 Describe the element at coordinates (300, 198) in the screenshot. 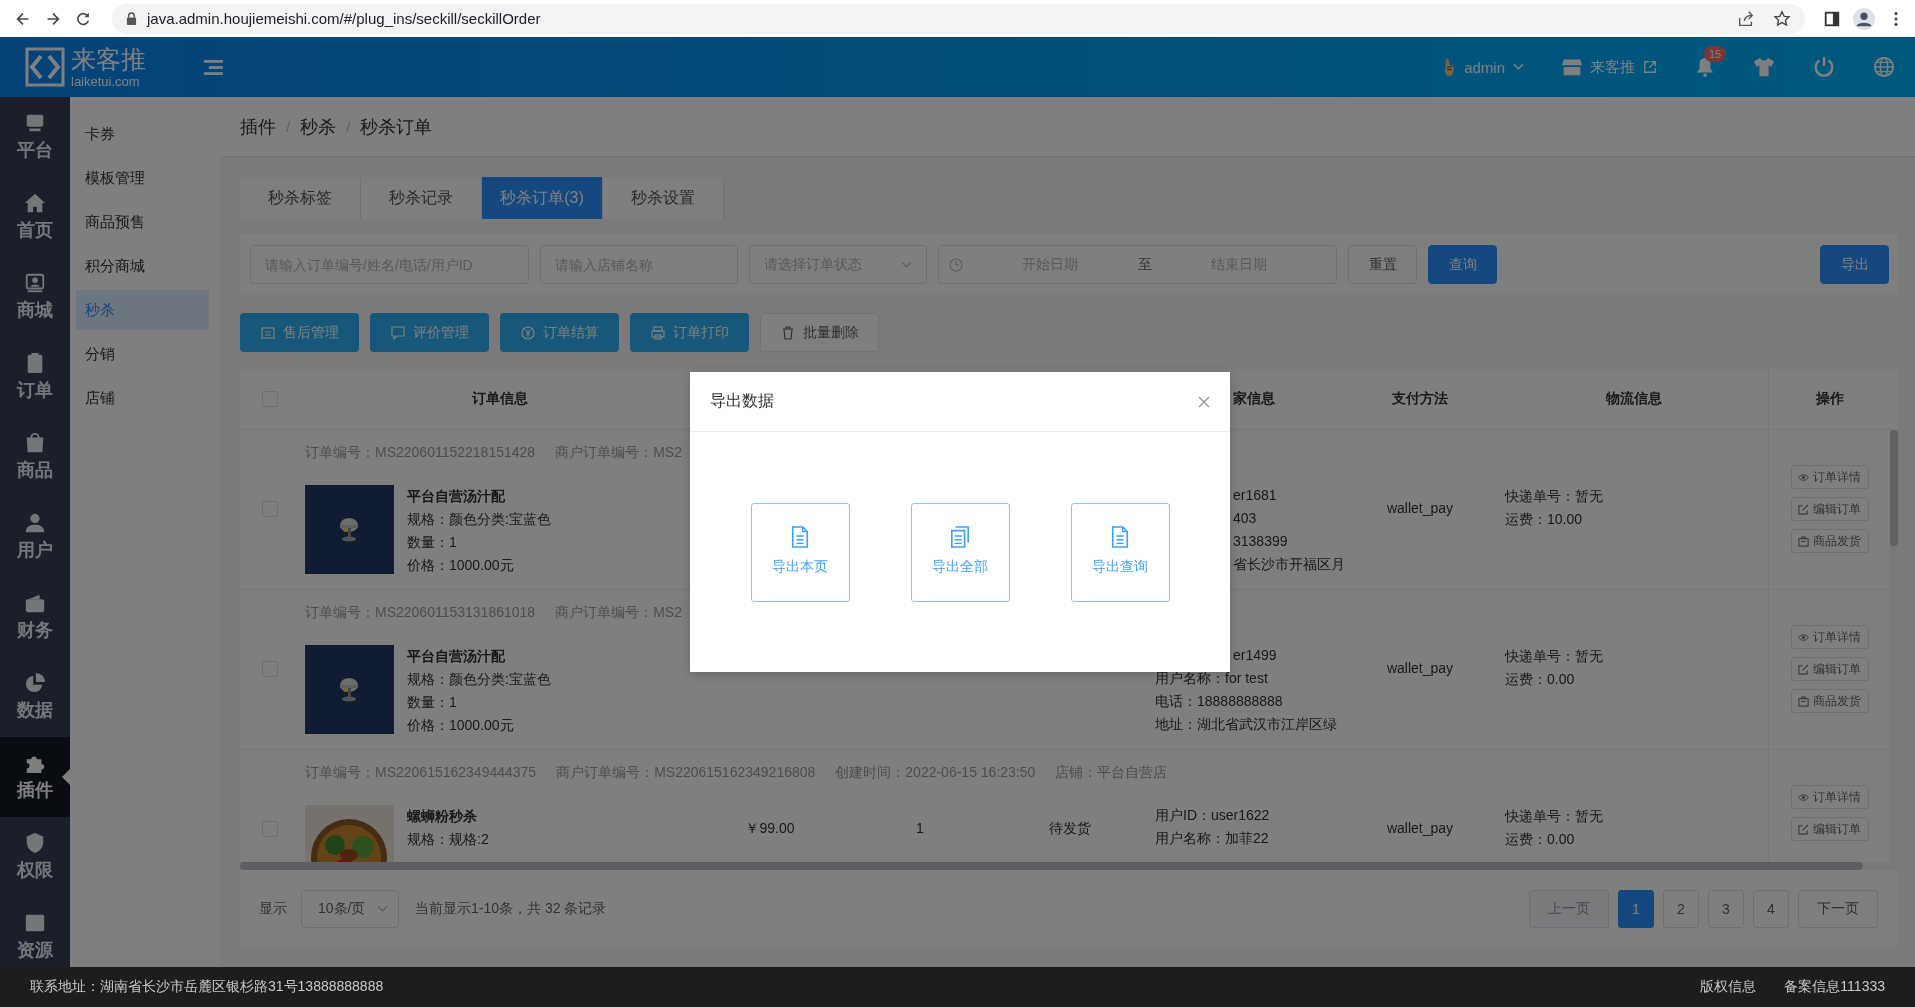

I see `tab: 秒杀标签` at that location.